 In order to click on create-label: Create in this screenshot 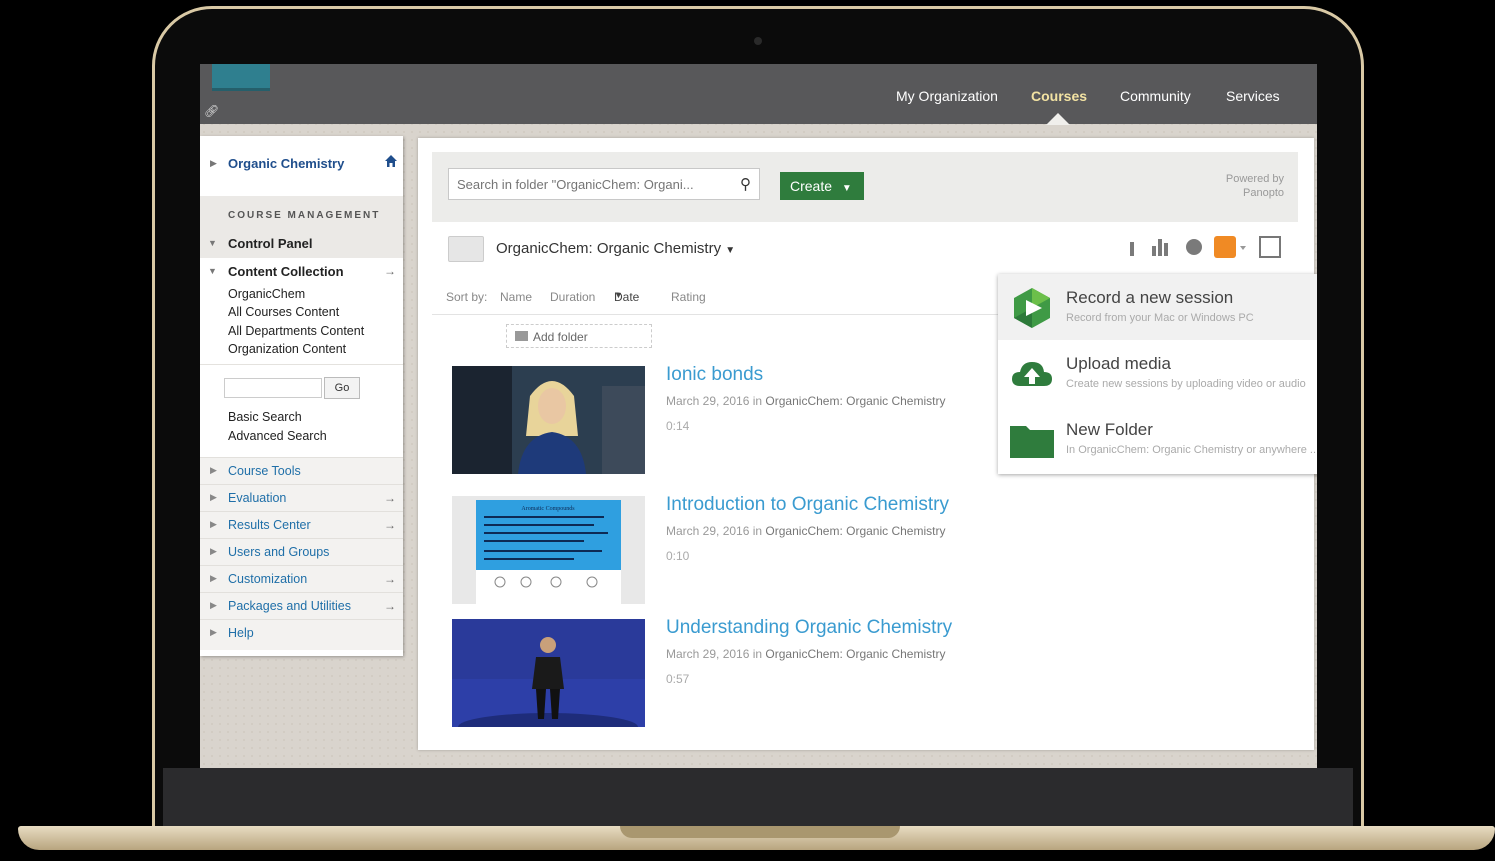, I will do `click(811, 186)`.